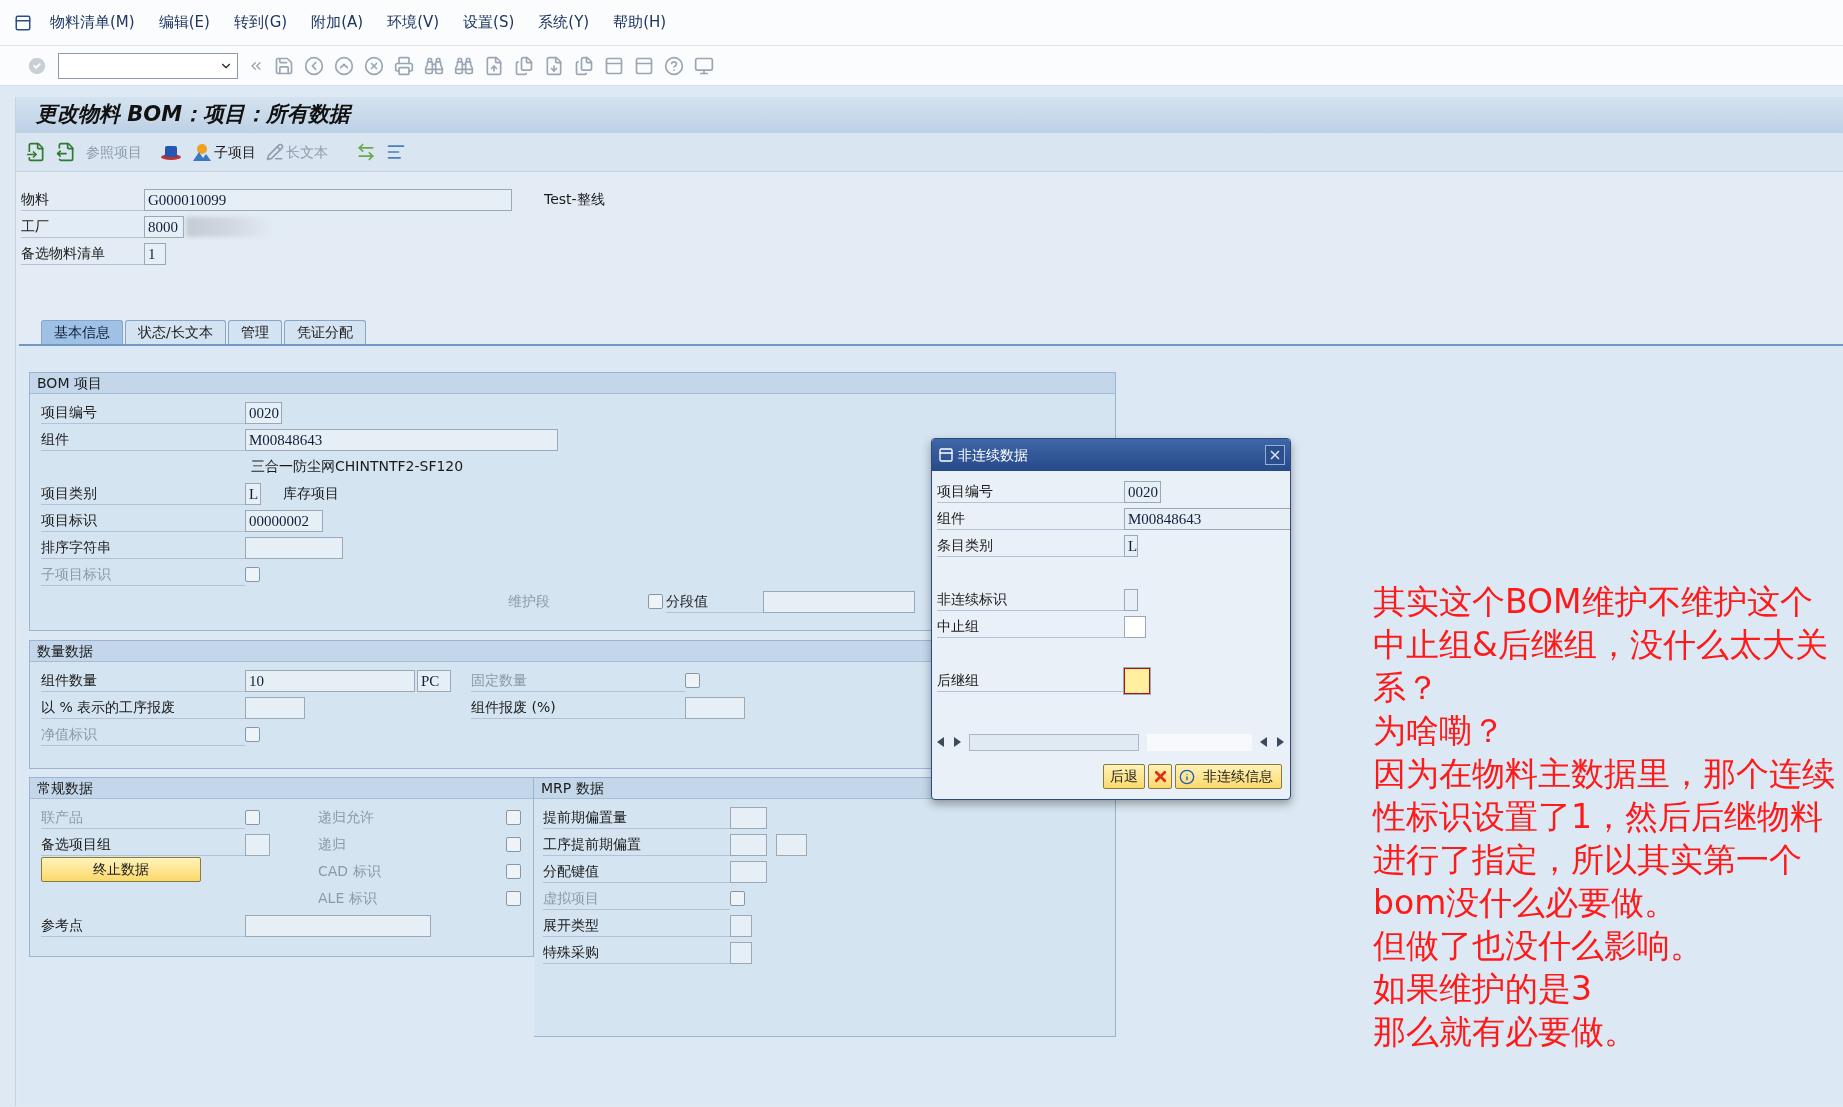 Image resolution: width=1843 pixels, height=1107 pixels. What do you see at coordinates (1054, 742) in the screenshot?
I see `scrollbar-thumb` at bounding box center [1054, 742].